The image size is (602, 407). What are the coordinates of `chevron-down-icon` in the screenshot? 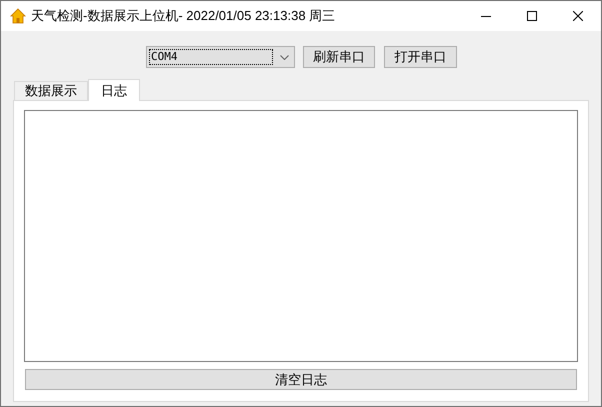 It's located at (284, 57).